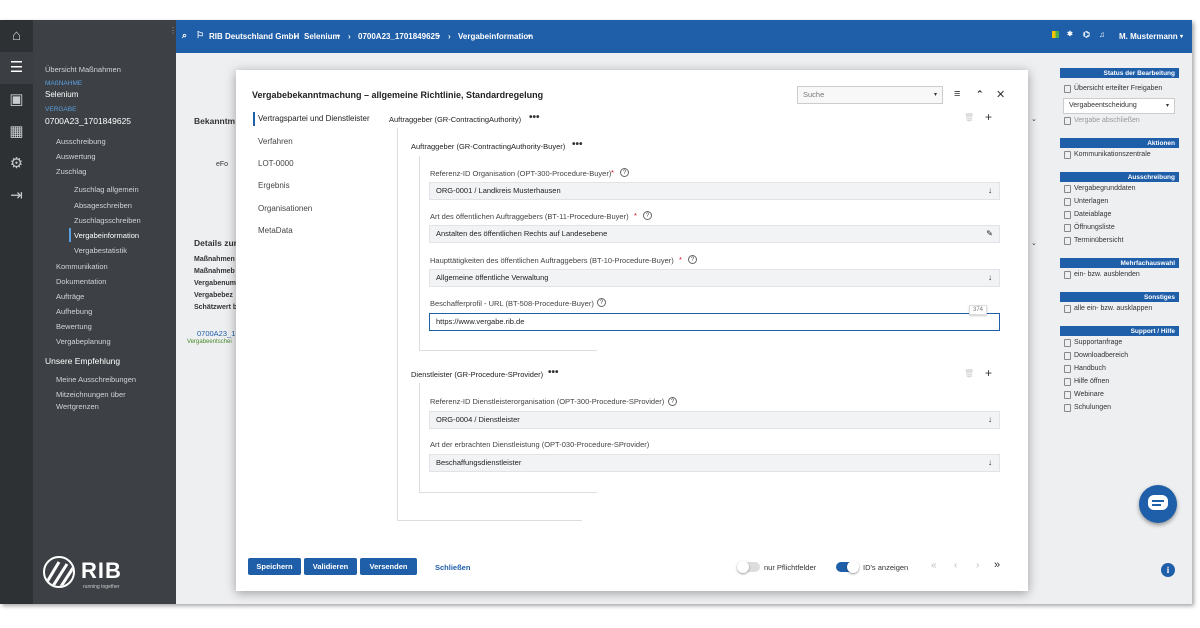 This screenshot has width=1200, height=628. Describe the element at coordinates (980, 94) in the screenshot. I see `collapse-icon: ⌃` at that location.